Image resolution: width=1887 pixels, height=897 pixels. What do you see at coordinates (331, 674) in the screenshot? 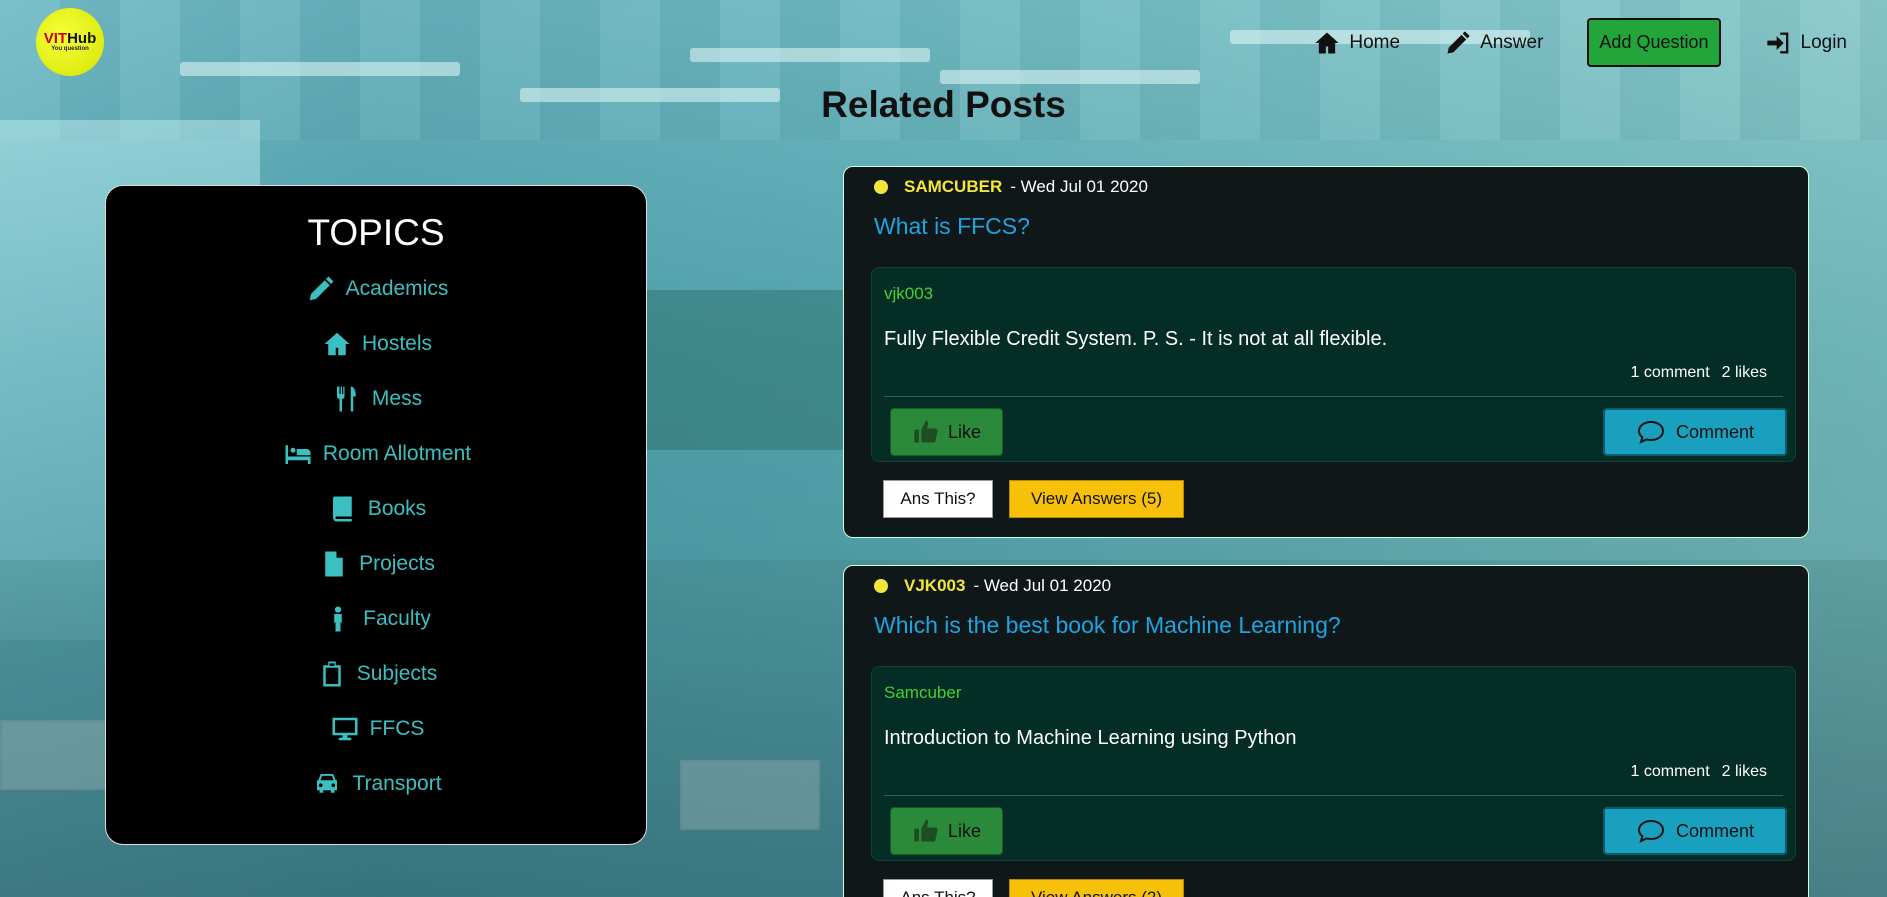
I see `clipboard-icon` at bounding box center [331, 674].